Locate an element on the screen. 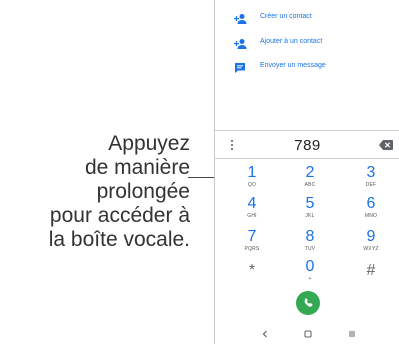 The width and height of the screenshot is (399, 344). callout-line: la boîte vocale. is located at coordinates (119, 239).